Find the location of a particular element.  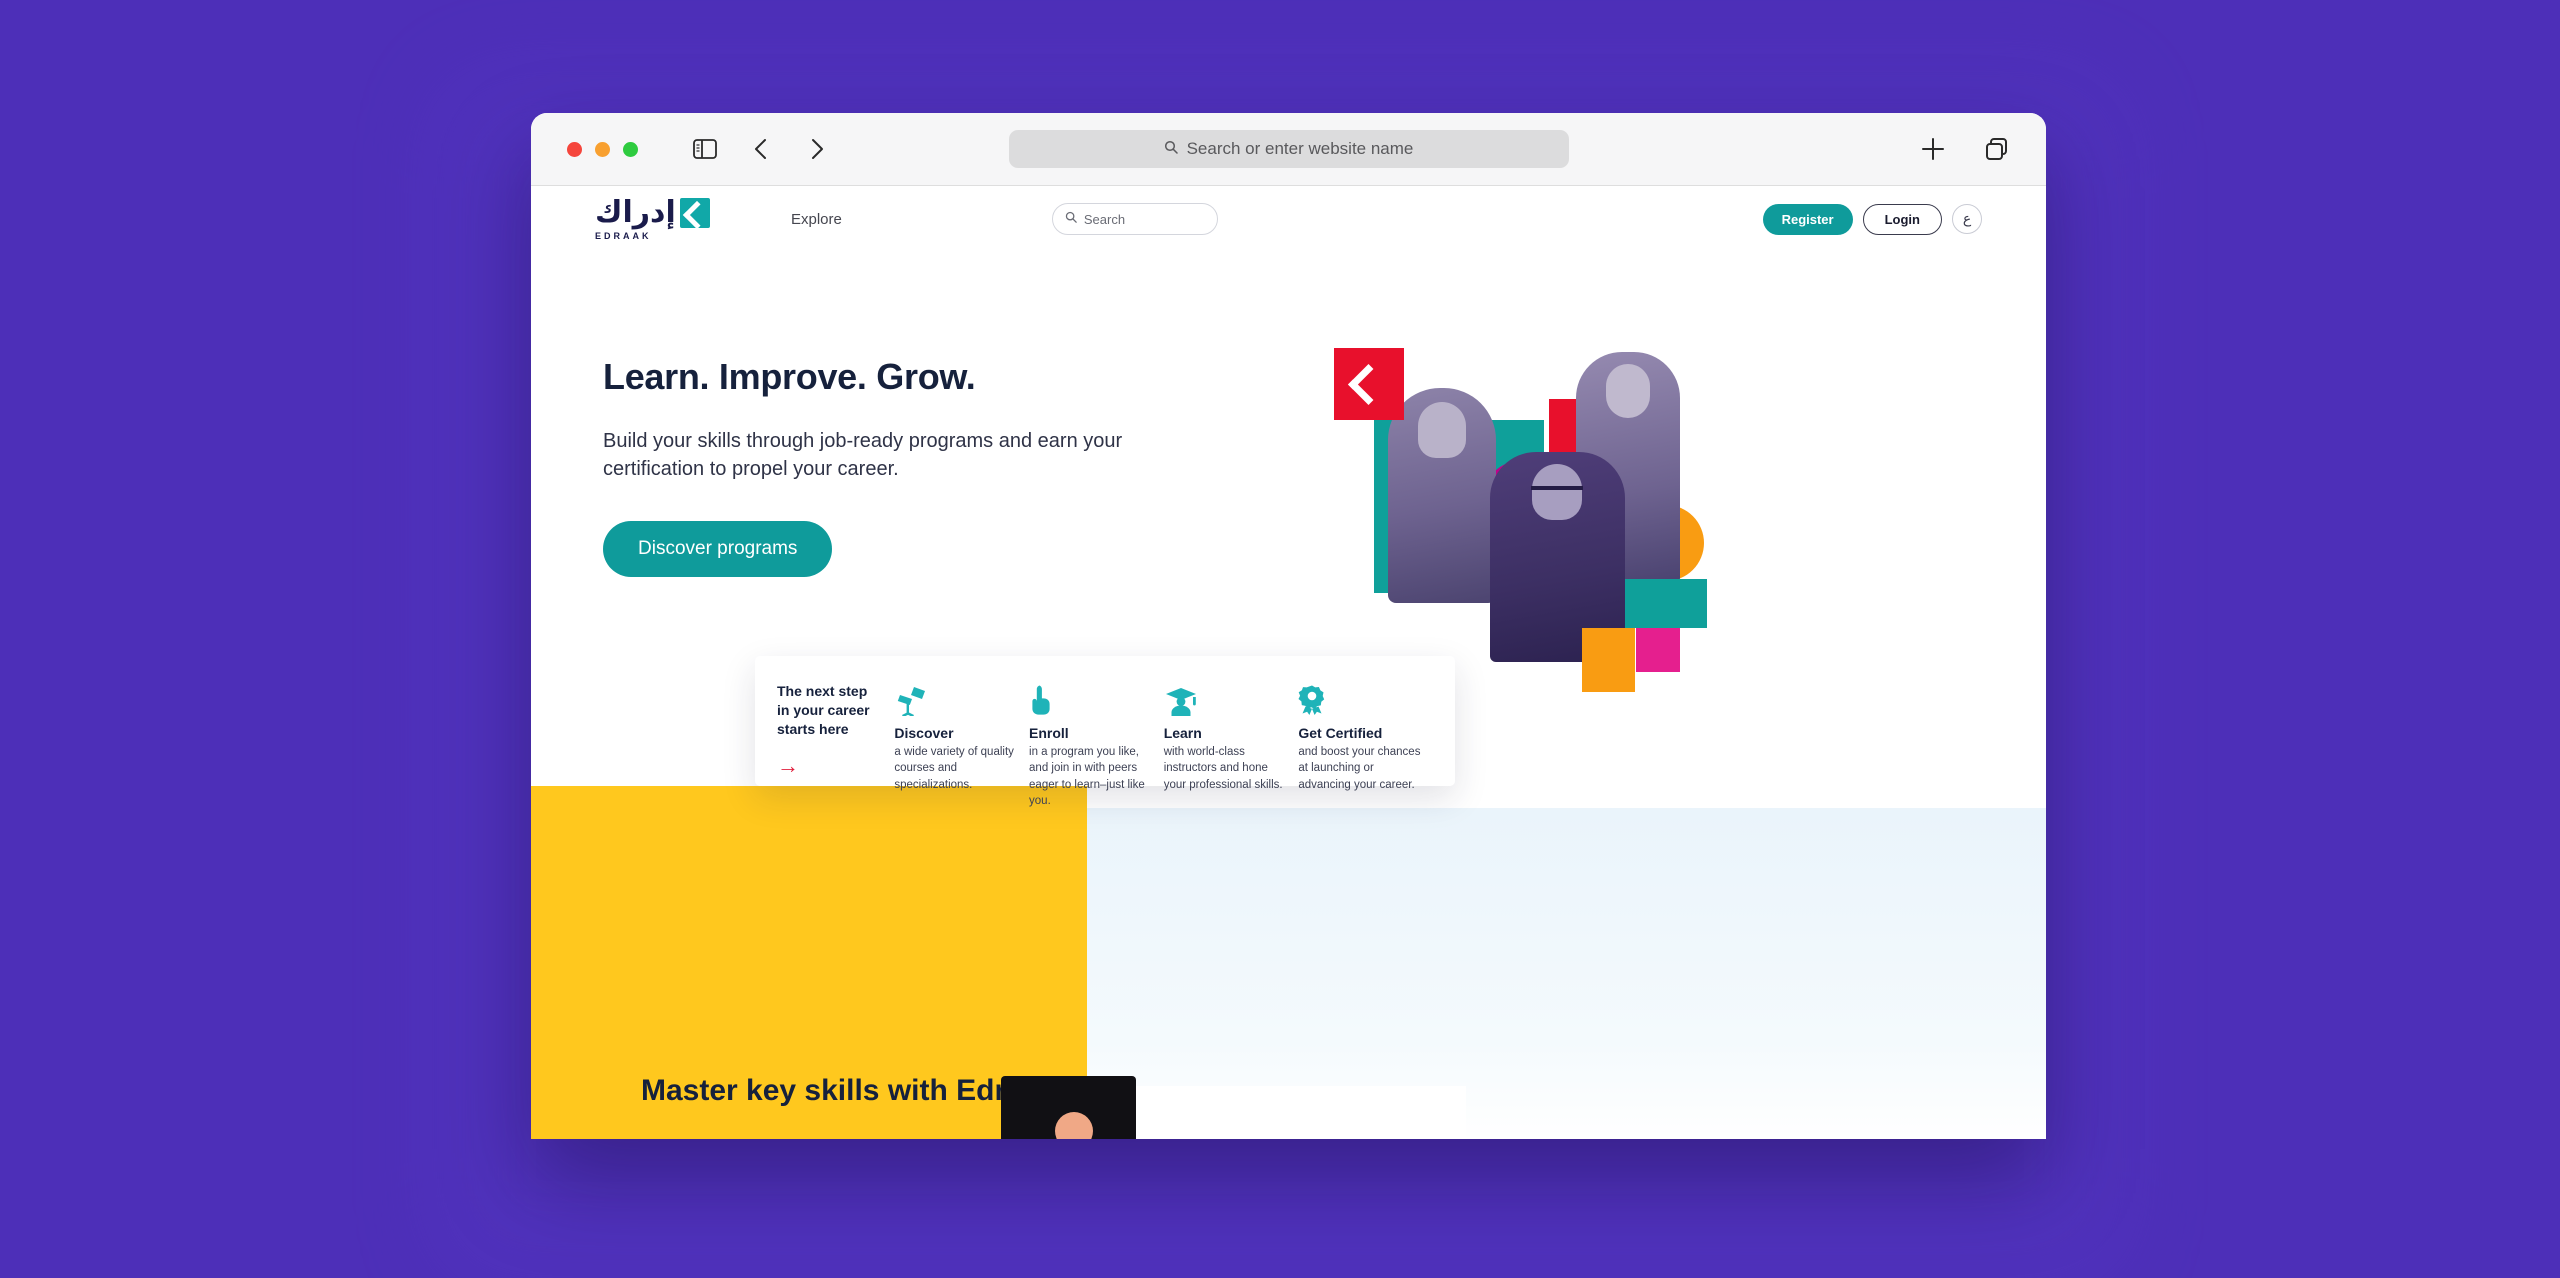

collage-orange-square is located at coordinates (1608, 660).